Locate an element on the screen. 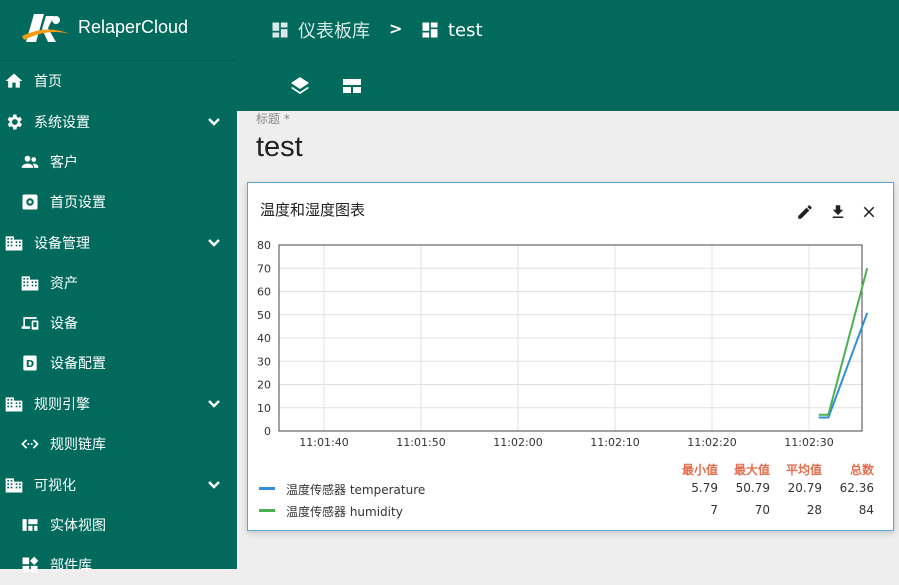  legend-header-max: 最大值 is located at coordinates (751, 470).